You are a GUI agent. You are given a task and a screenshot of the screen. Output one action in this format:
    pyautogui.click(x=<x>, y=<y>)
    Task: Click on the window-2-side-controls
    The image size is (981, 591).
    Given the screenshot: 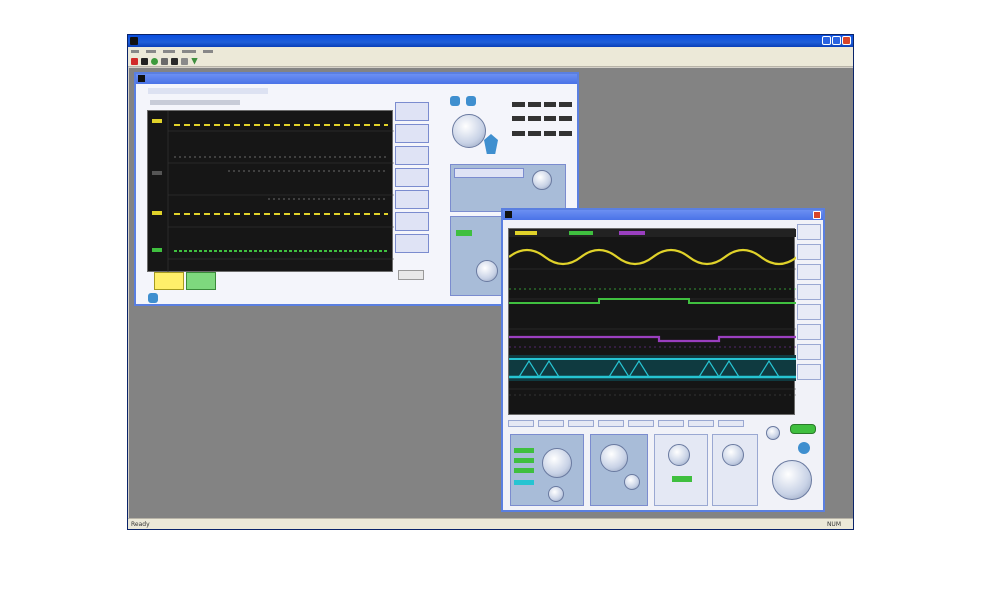 What is the action you would take?
    pyautogui.click(x=809, y=321)
    